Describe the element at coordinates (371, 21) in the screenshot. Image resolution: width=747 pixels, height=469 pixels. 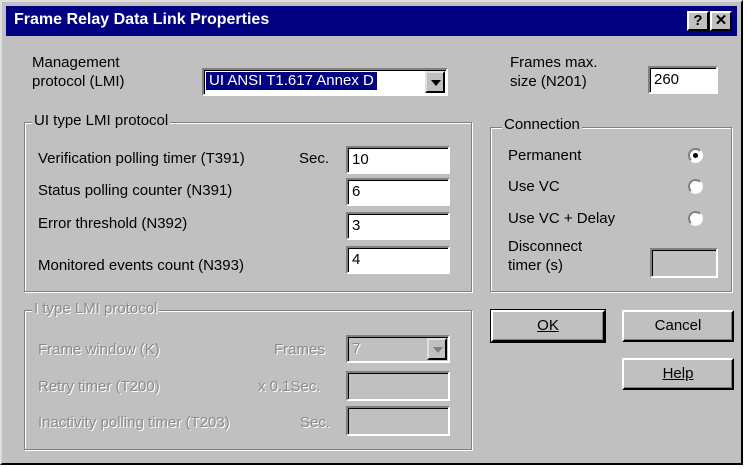
I see `title-bar: Frame Relay Data Link Properties ? ✕` at that location.